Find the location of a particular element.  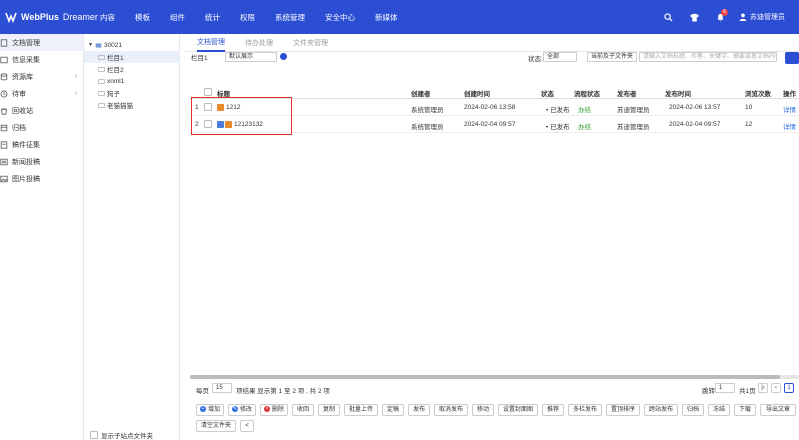

nav-item-permission: 权限 is located at coordinates (247, 17).